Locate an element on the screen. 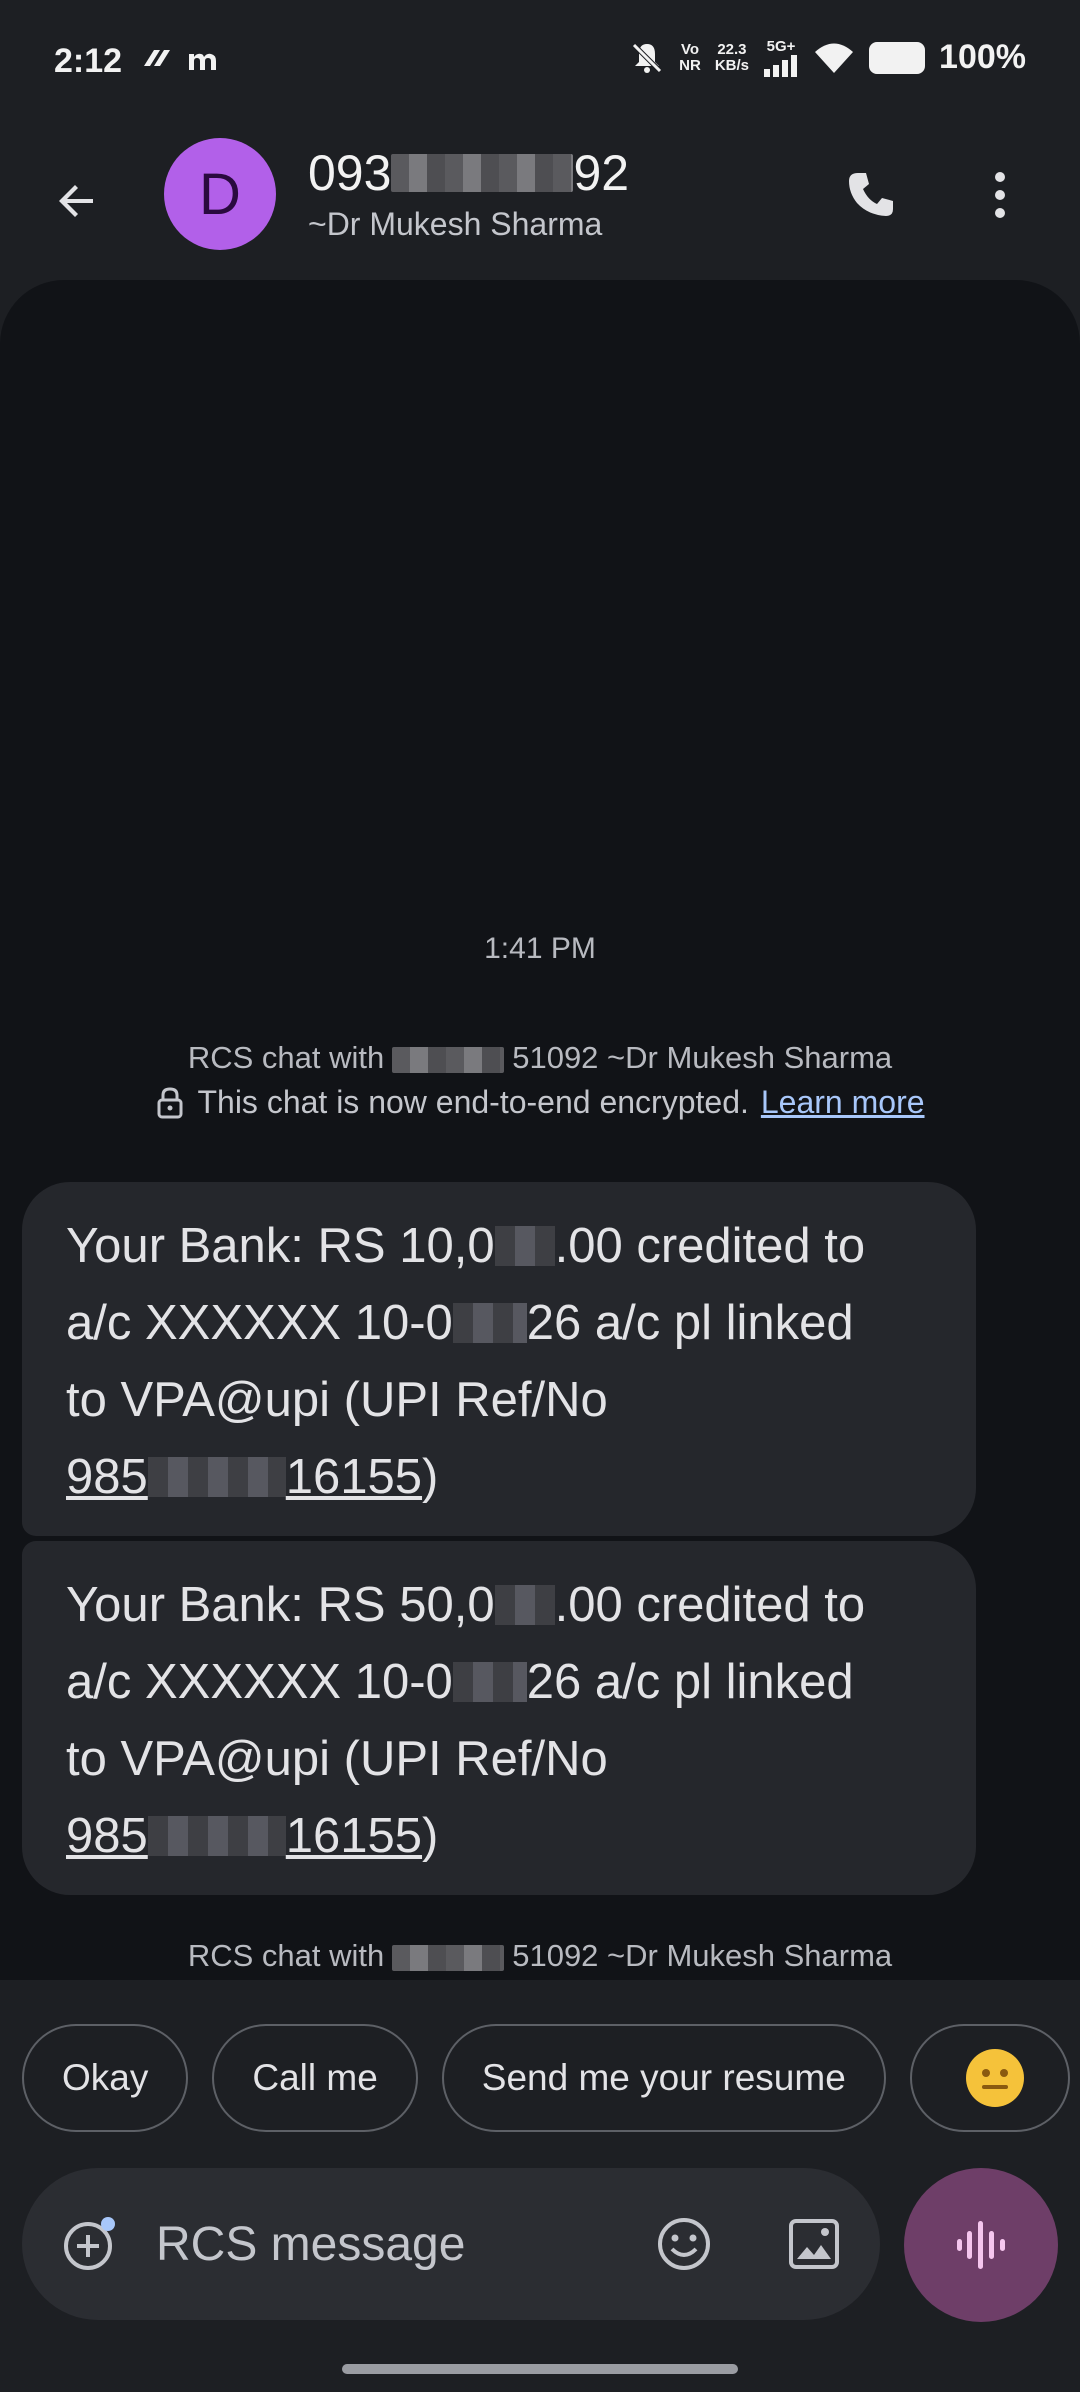 The height and width of the screenshot is (2392, 1080). rcs-info-top: RCS chat with 51092 ~Dr Mukesh Sharma is located at coordinates (540, 1057).